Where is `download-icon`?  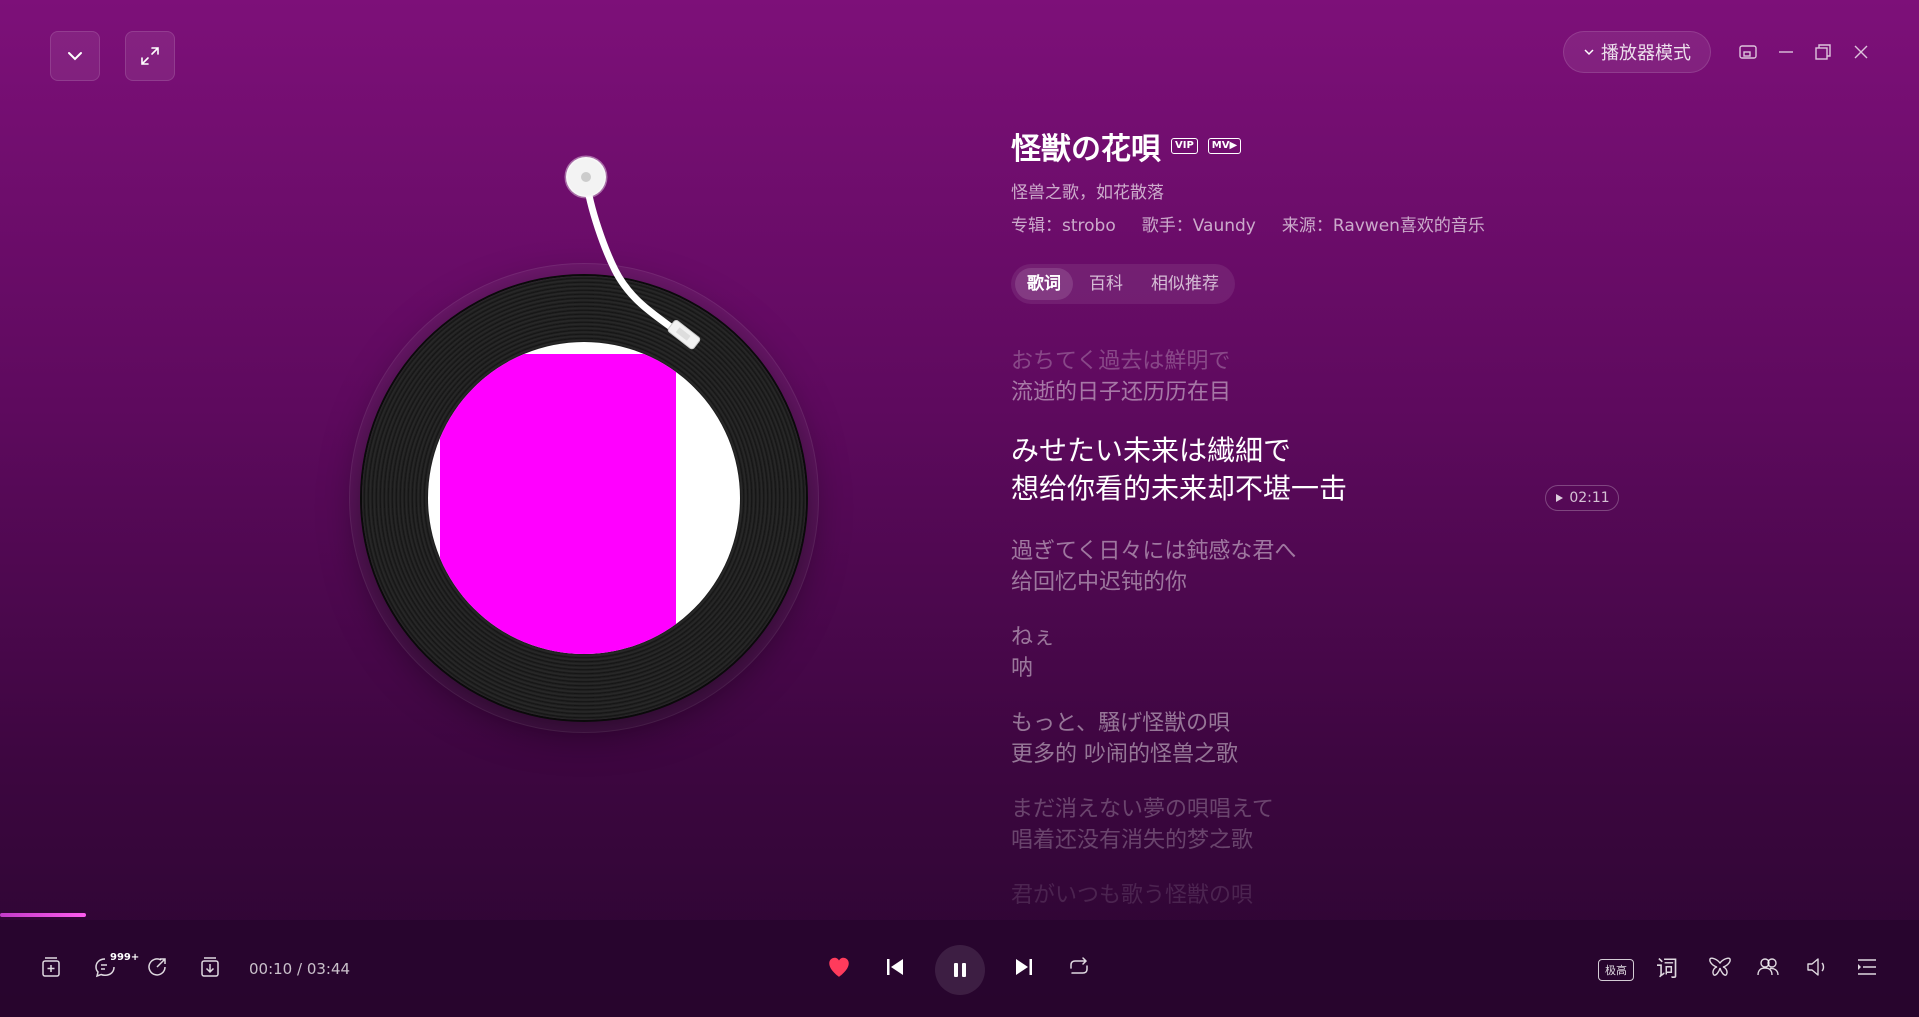
download-icon is located at coordinates (210, 967).